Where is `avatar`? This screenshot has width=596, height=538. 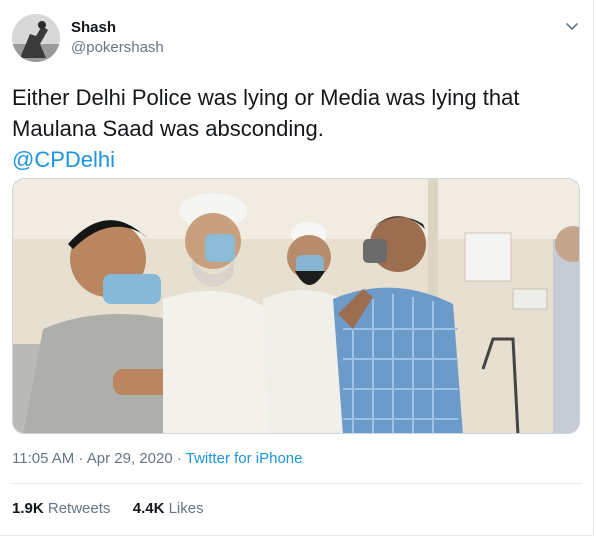 avatar is located at coordinates (36, 38).